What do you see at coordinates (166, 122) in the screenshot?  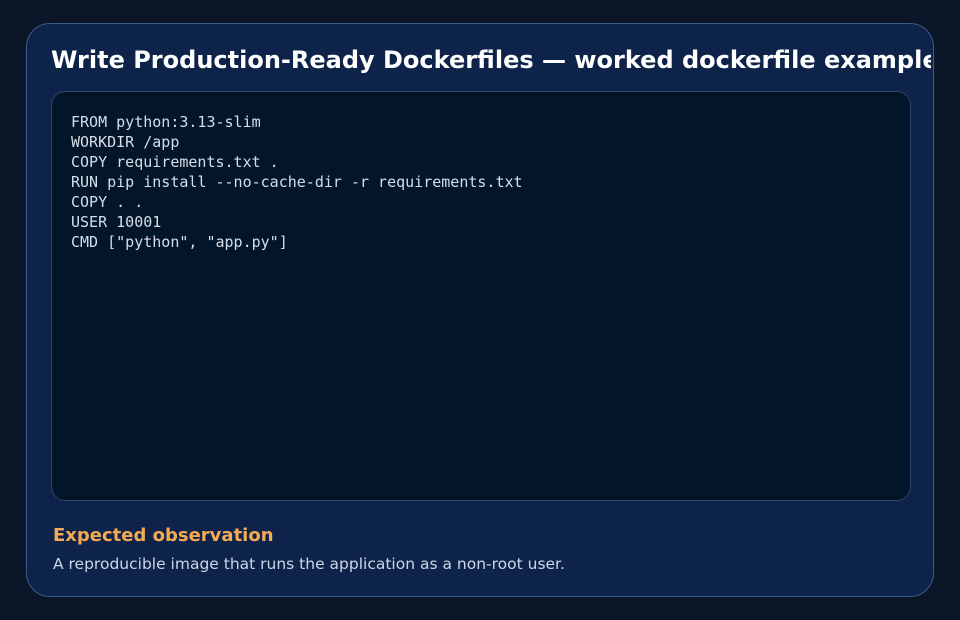 I see `code-line: FROM python:3.13-slim` at bounding box center [166, 122].